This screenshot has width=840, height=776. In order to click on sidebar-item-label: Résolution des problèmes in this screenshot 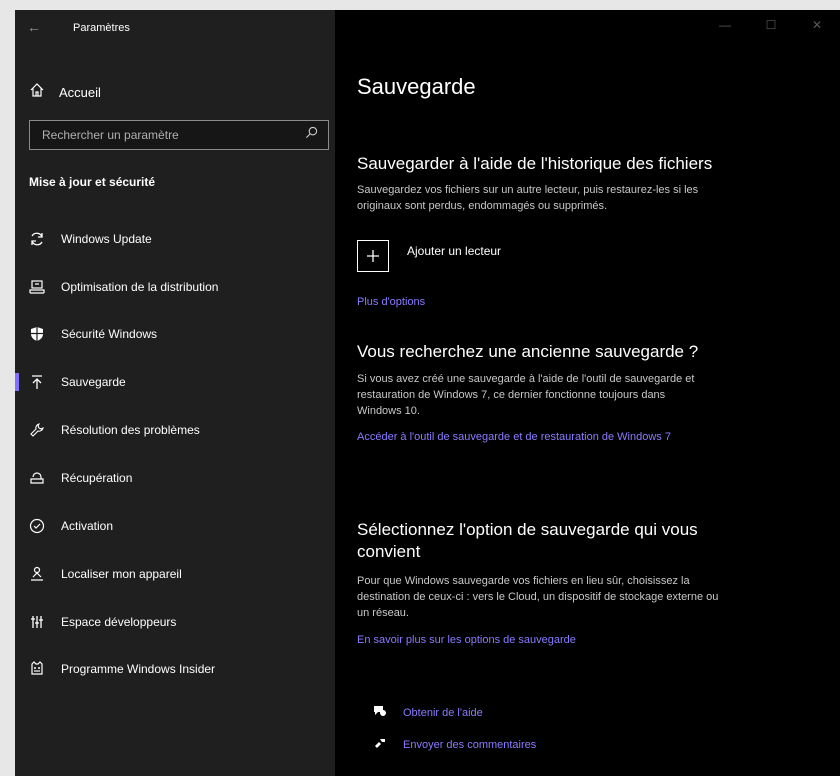, I will do `click(130, 430)`.